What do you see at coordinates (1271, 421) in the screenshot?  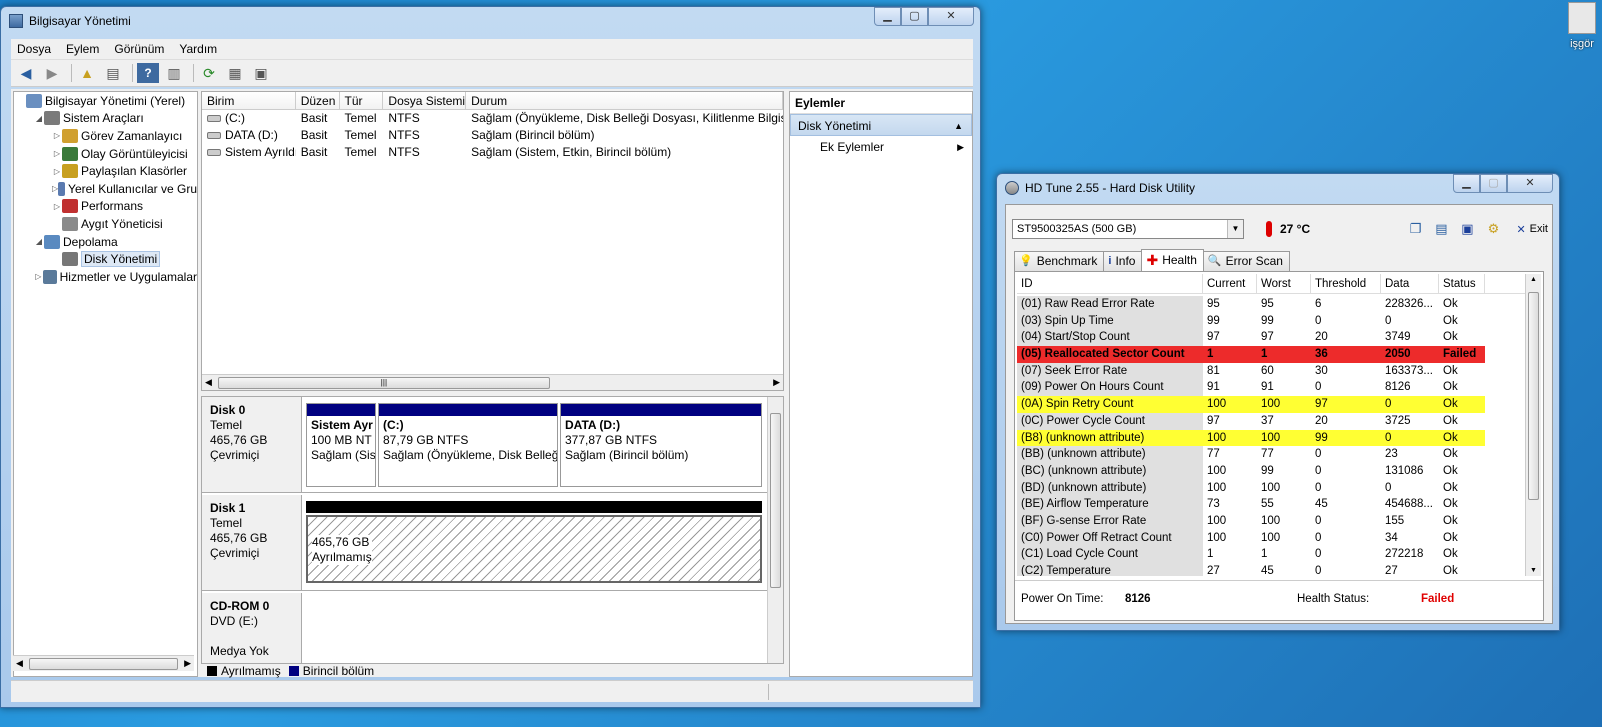 I see `smart-row: (0C) Power Cycle Count 97 37 20 3725 Ok` at bounding box center [1271, 421].